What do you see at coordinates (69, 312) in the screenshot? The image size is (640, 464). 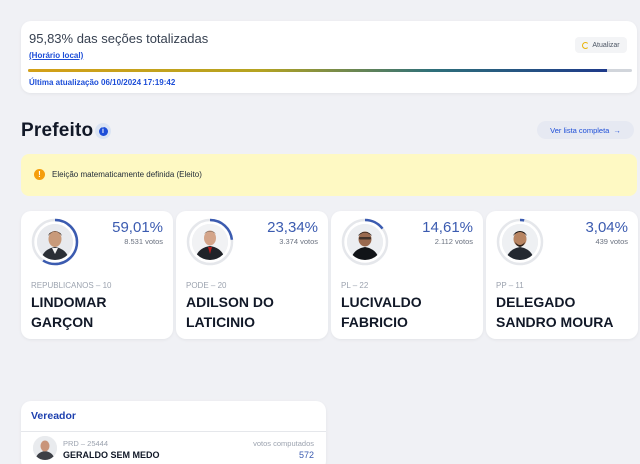 I see `candidate-name: LINDOMAR GARÇON` at bounding box center [69, 312].